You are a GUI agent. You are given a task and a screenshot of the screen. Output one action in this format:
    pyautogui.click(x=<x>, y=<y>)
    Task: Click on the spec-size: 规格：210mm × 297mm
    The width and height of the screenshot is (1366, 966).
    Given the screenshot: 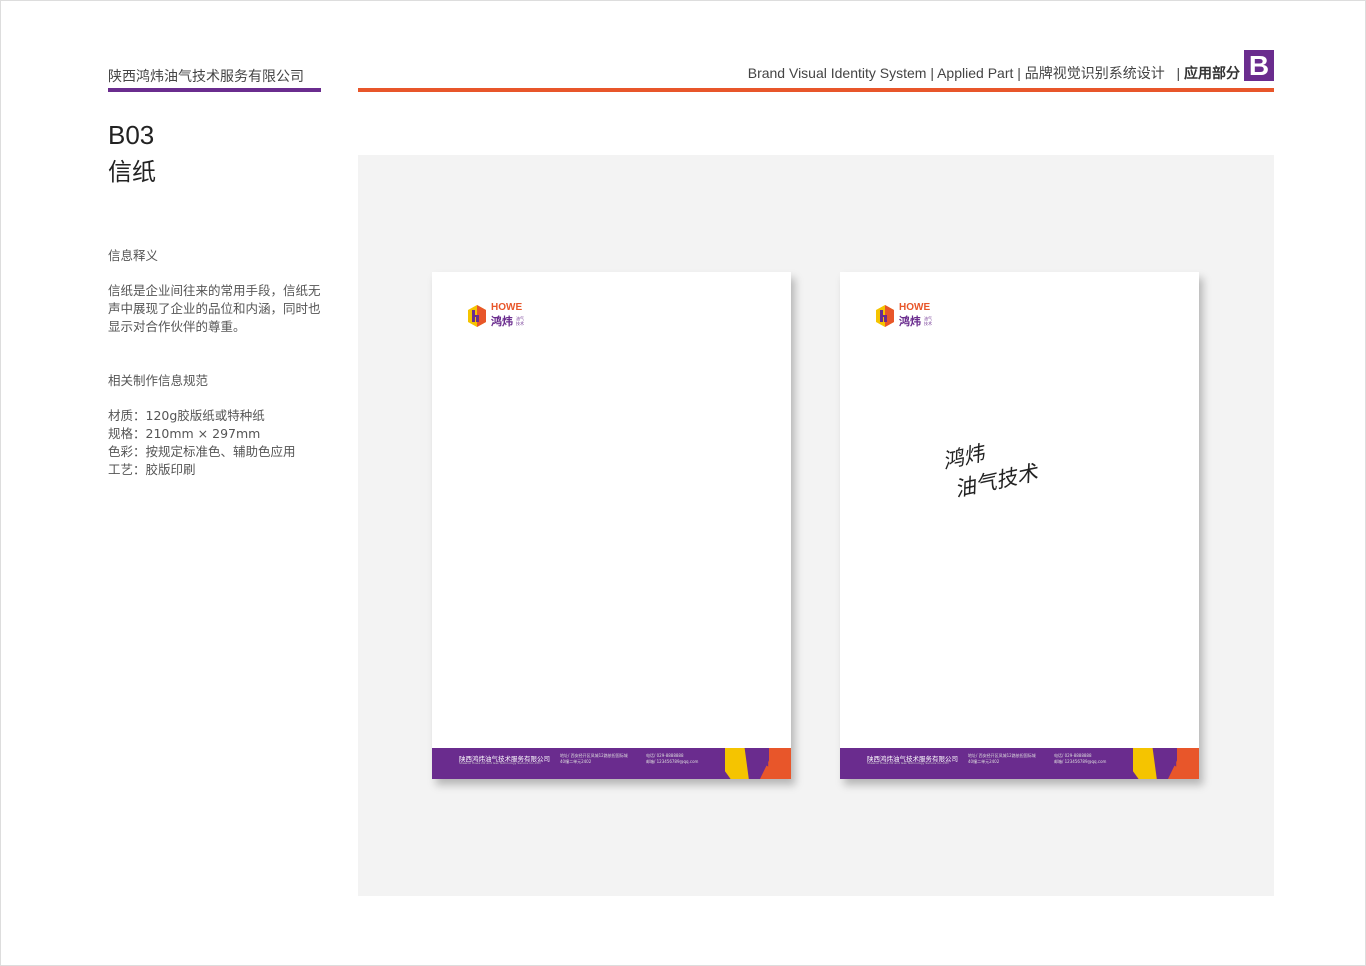 What is the action you would take?
    pyautogui.click(x=184, y=433)
    